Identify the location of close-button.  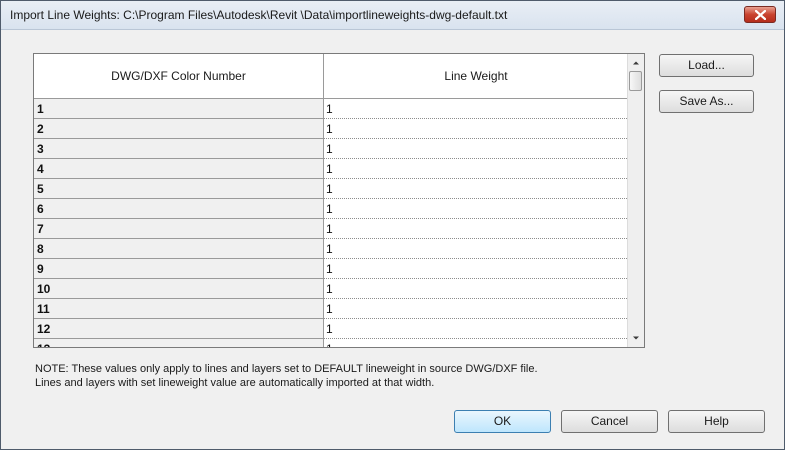
(760, 14).